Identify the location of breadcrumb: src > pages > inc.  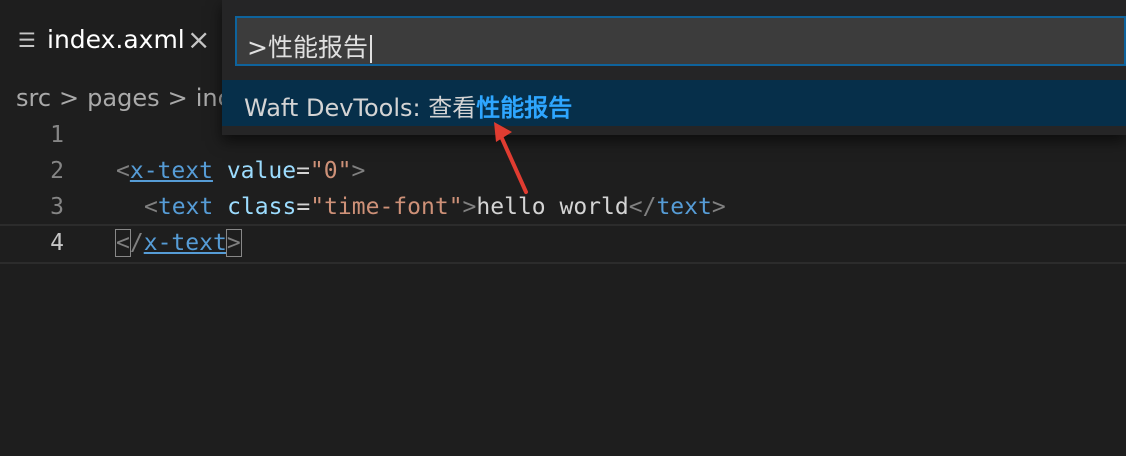
(123, 98).